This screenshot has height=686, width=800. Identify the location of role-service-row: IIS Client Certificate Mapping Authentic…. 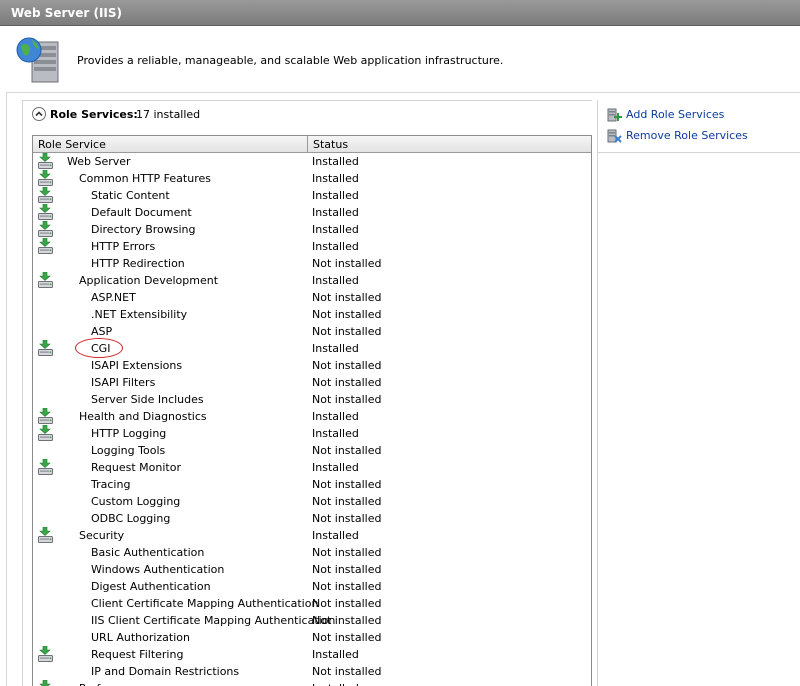
(312, 620).